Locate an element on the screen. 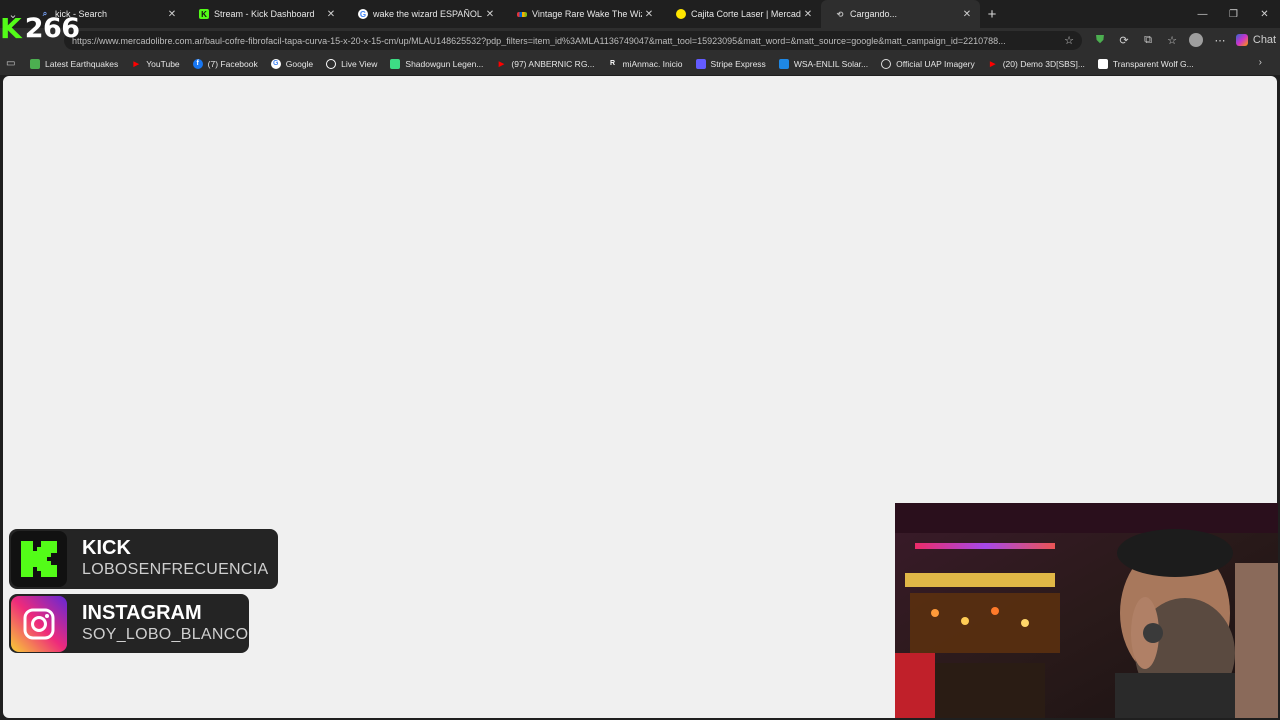 This screenshot has height=720, width=1280. document-icon is located at coordinates (1102, 63).